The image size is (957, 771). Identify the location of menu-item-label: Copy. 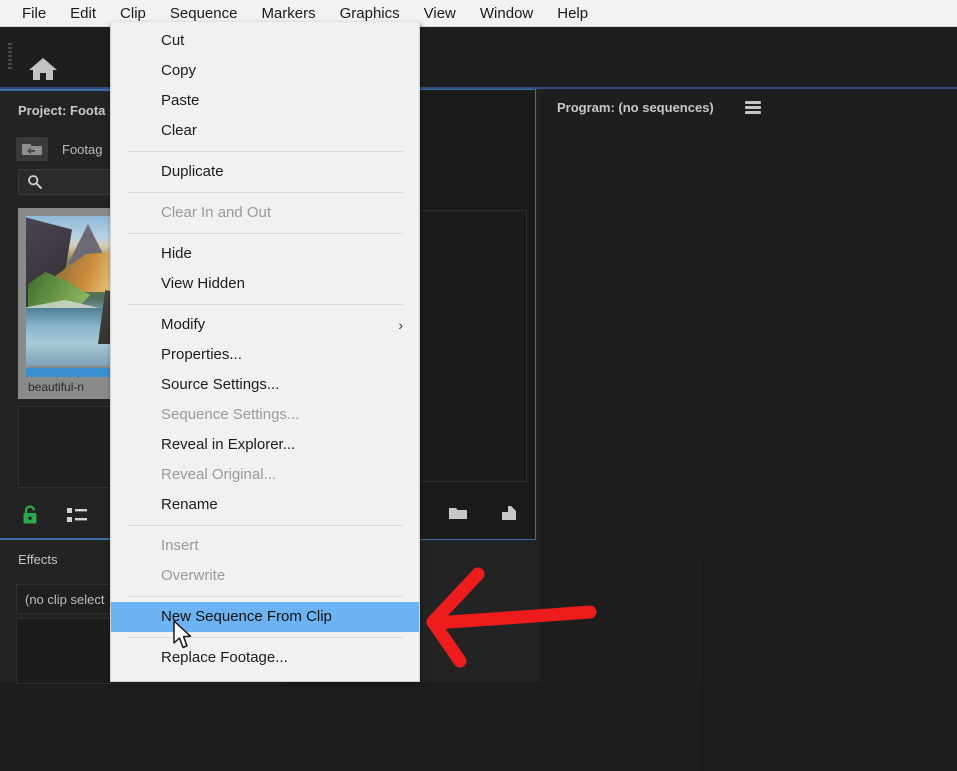
(179, 70).